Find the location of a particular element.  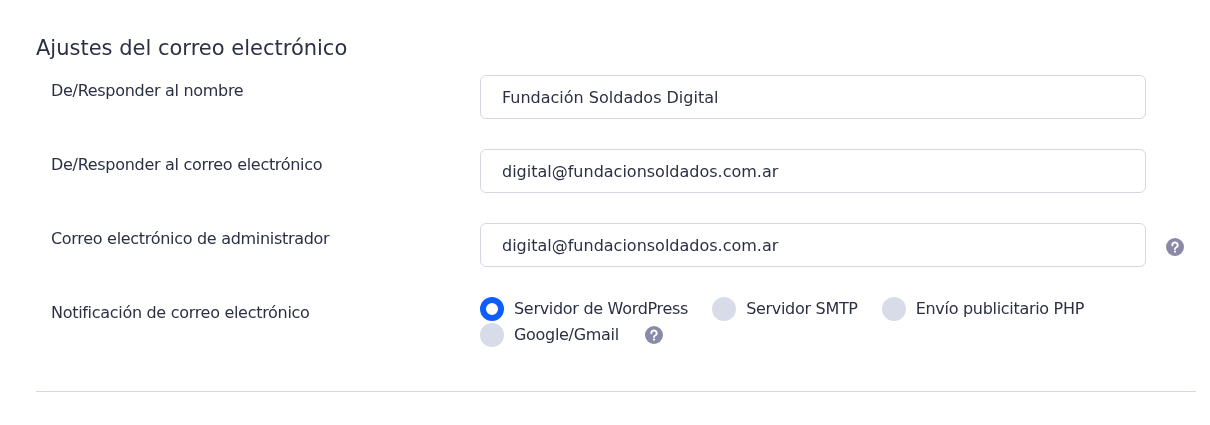

field-label: De/Responder al nombre is located at coordinates (148, 91).